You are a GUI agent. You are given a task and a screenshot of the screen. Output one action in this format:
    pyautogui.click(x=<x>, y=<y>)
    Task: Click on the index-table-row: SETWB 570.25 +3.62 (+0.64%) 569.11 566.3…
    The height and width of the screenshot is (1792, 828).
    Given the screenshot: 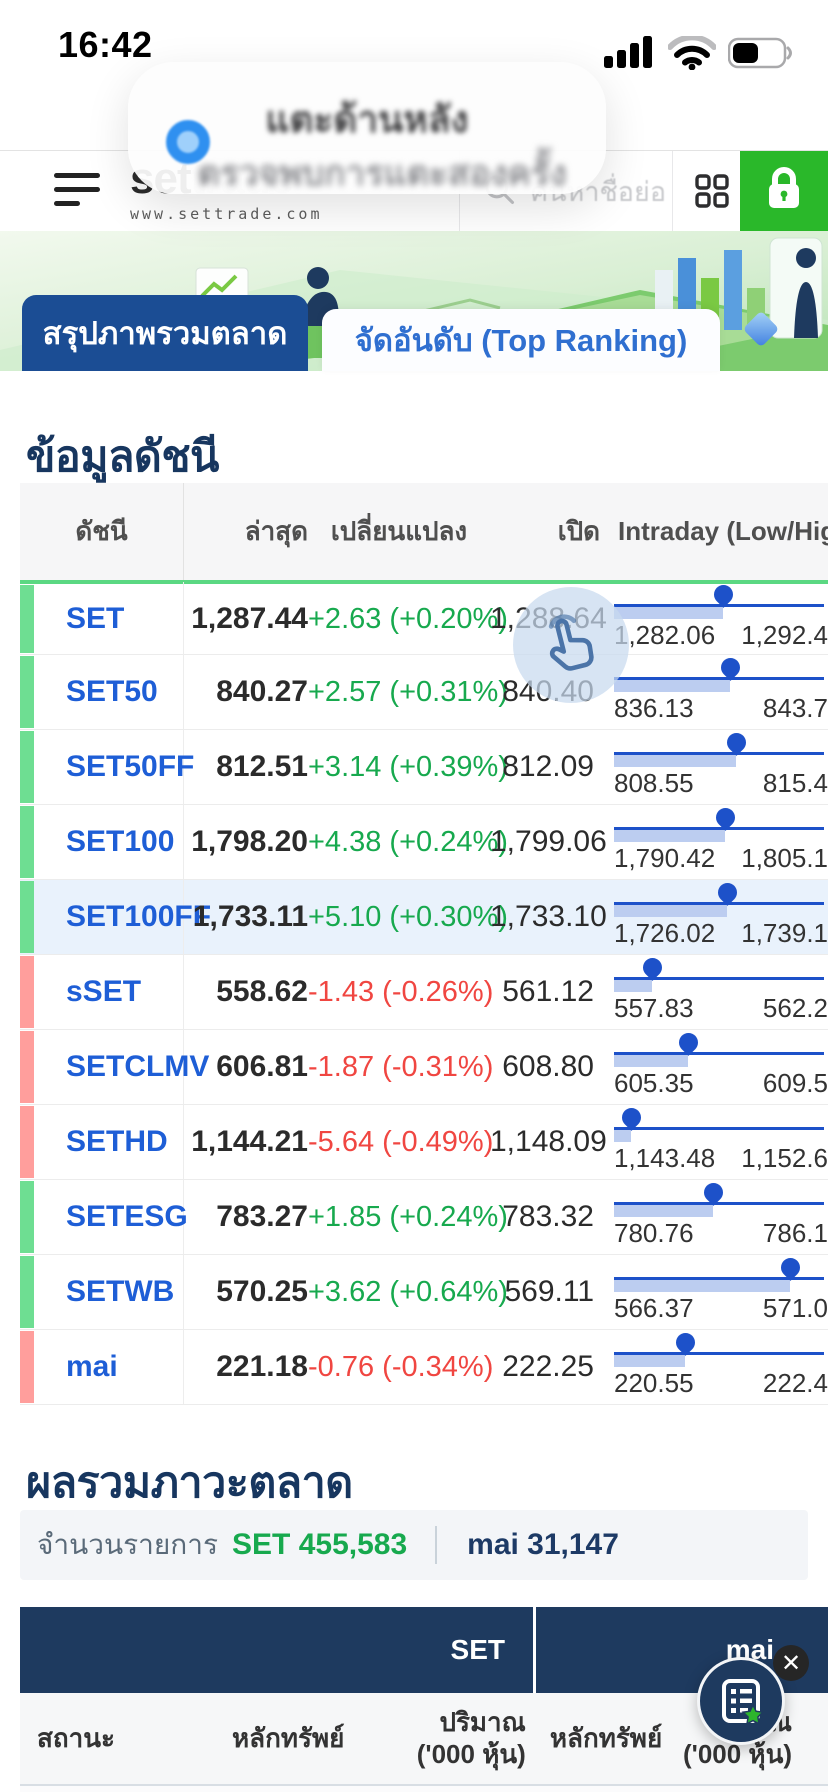 What is the action you would take?
    pyautogui.click(x=424, y=1291)
    